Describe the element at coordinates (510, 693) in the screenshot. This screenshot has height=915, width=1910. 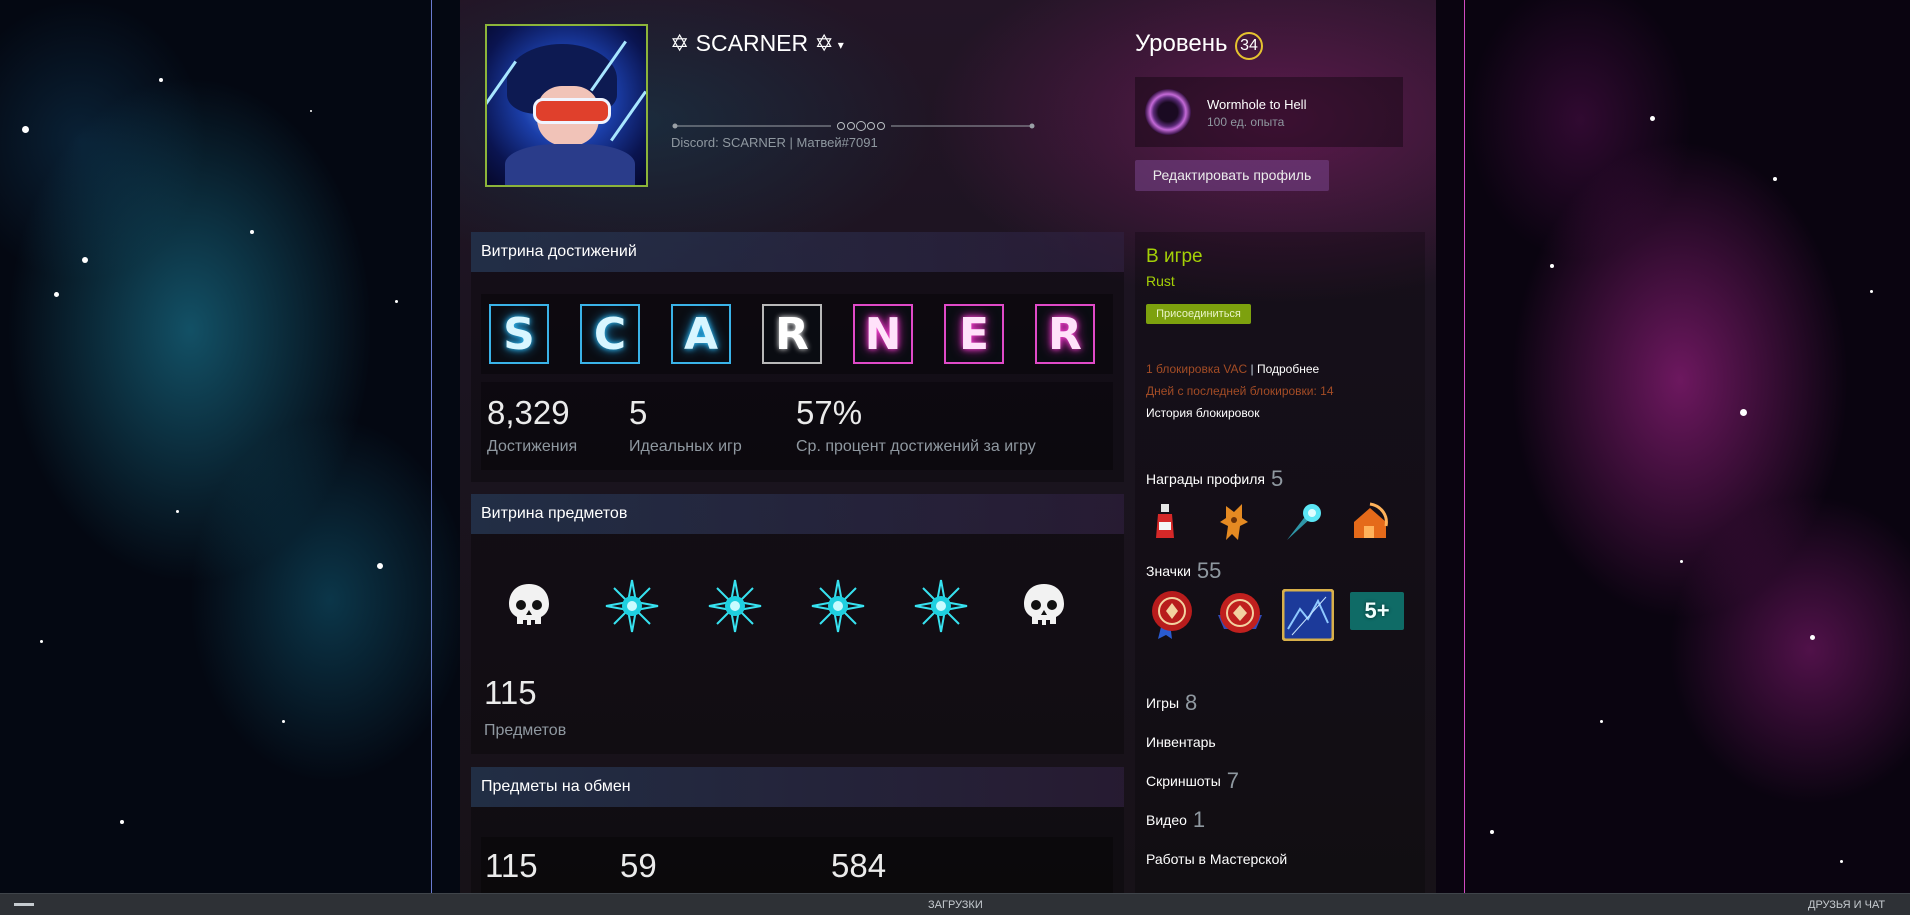
I see `items-count: 115` at that location.